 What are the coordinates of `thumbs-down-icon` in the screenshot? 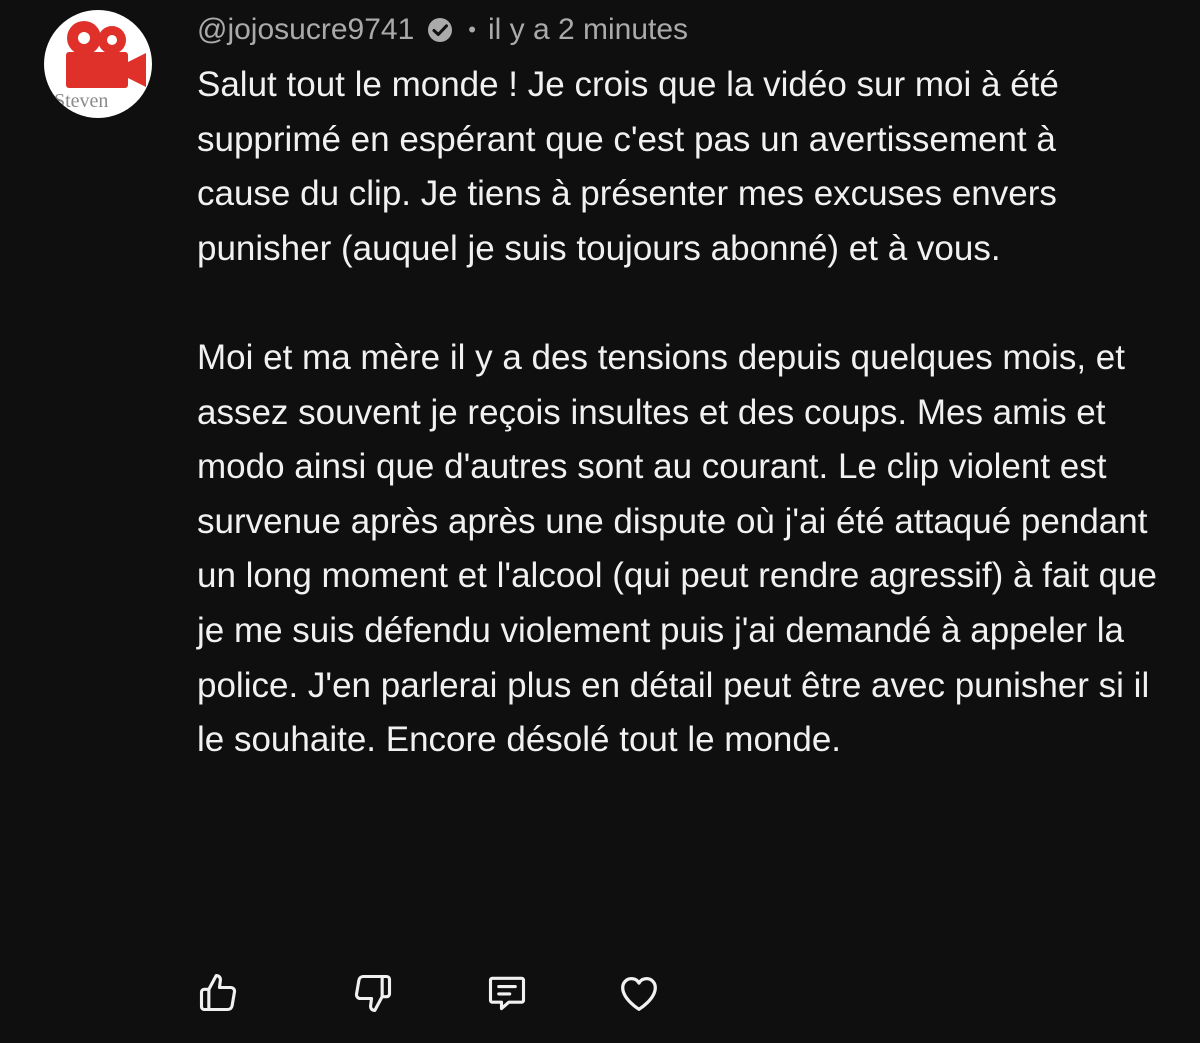 It's located at (373, 993).